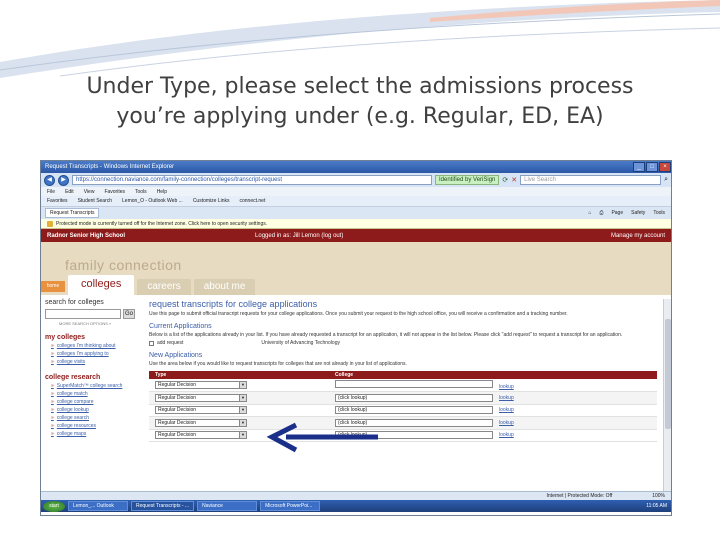 The image size is (720, 540). Describe the element at coordinates (141, 192) in the screenshot. I see `menu-tools: Tools` at that location.